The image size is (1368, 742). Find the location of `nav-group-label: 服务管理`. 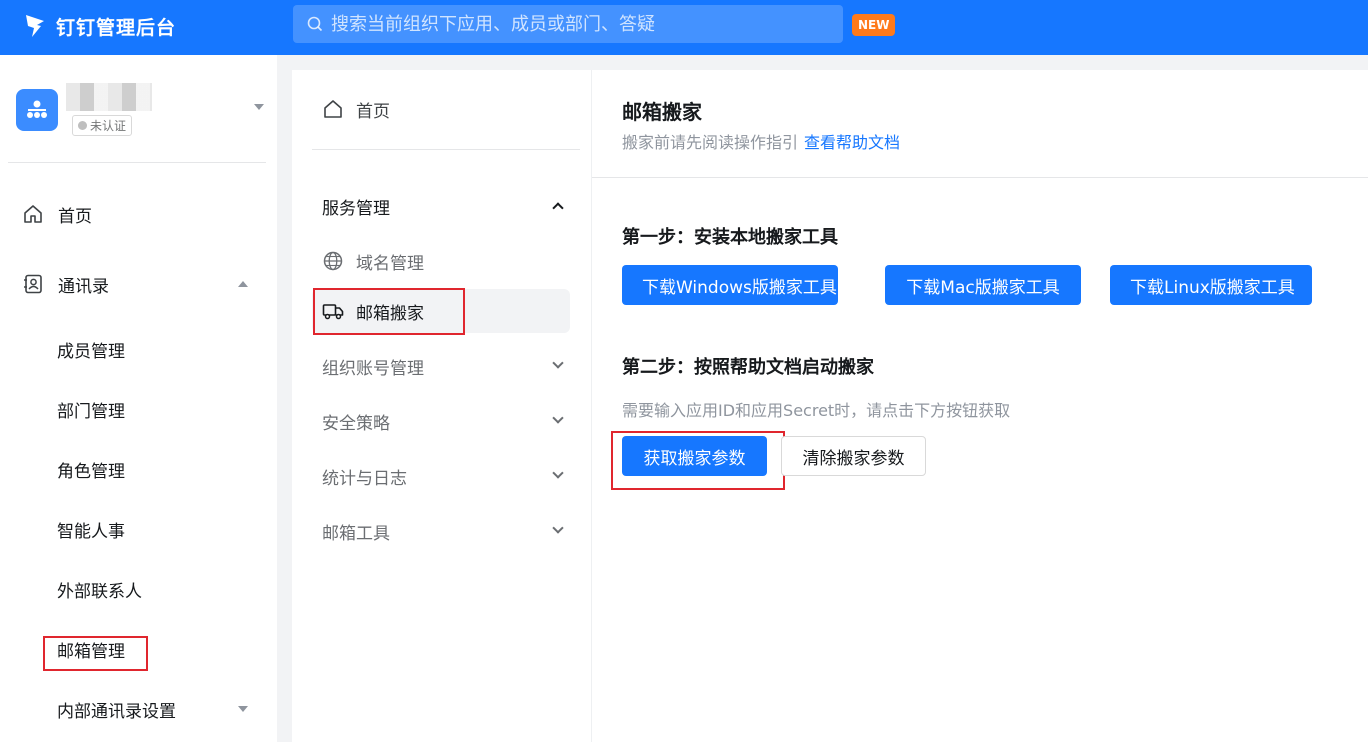

nav-group-label: 服务管理 is located at coordinates (356, 208).